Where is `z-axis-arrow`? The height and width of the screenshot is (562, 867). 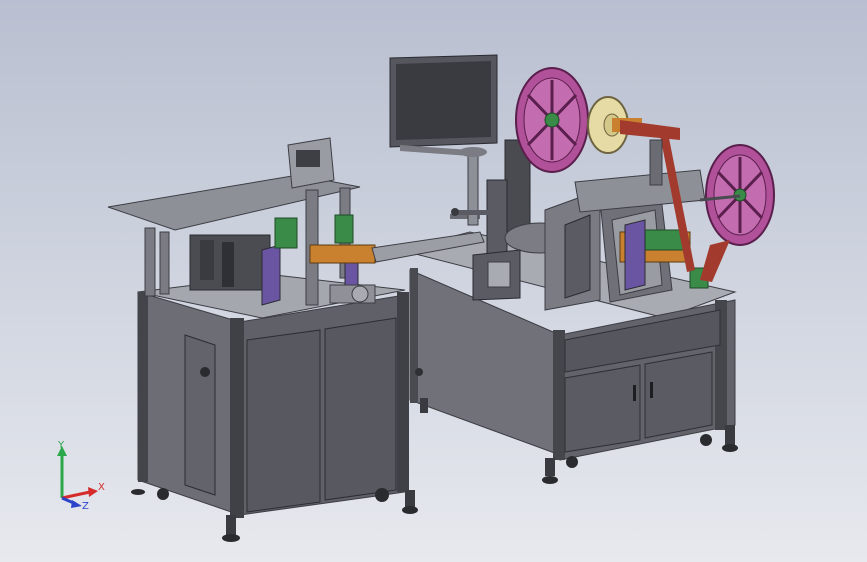
z-axis-arrow is located at coordinates (76, 504).